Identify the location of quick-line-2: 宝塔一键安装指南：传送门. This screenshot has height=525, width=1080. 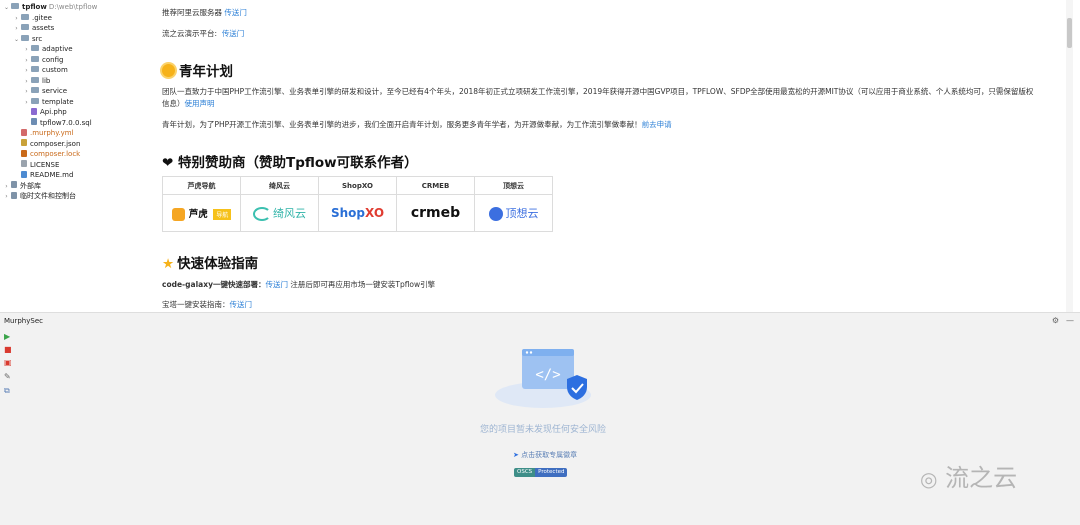
(207, 304).